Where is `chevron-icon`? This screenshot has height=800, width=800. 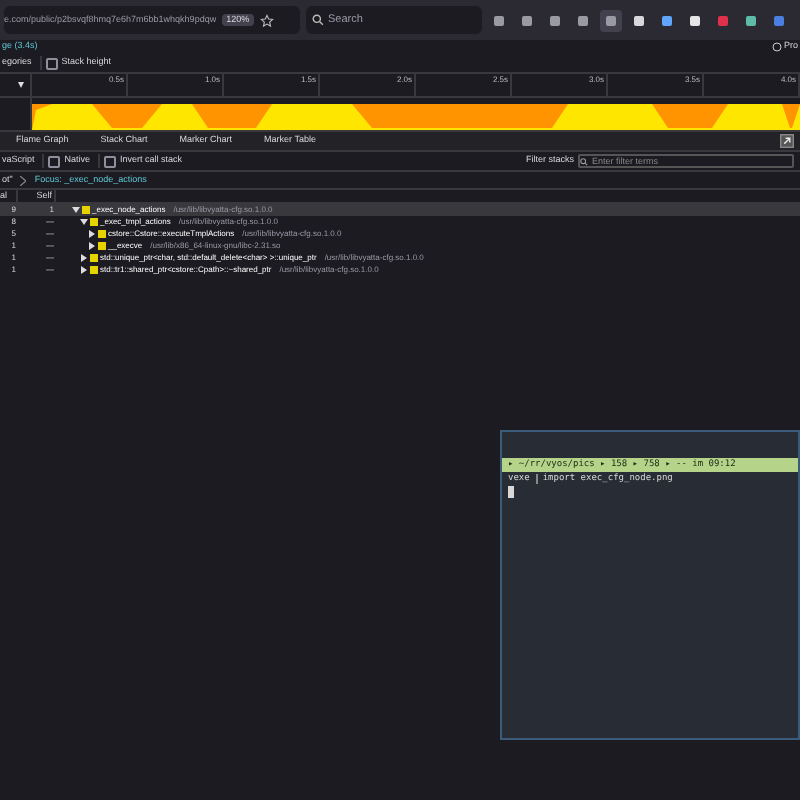 chevron-icon is located at coordinates (23, 180).